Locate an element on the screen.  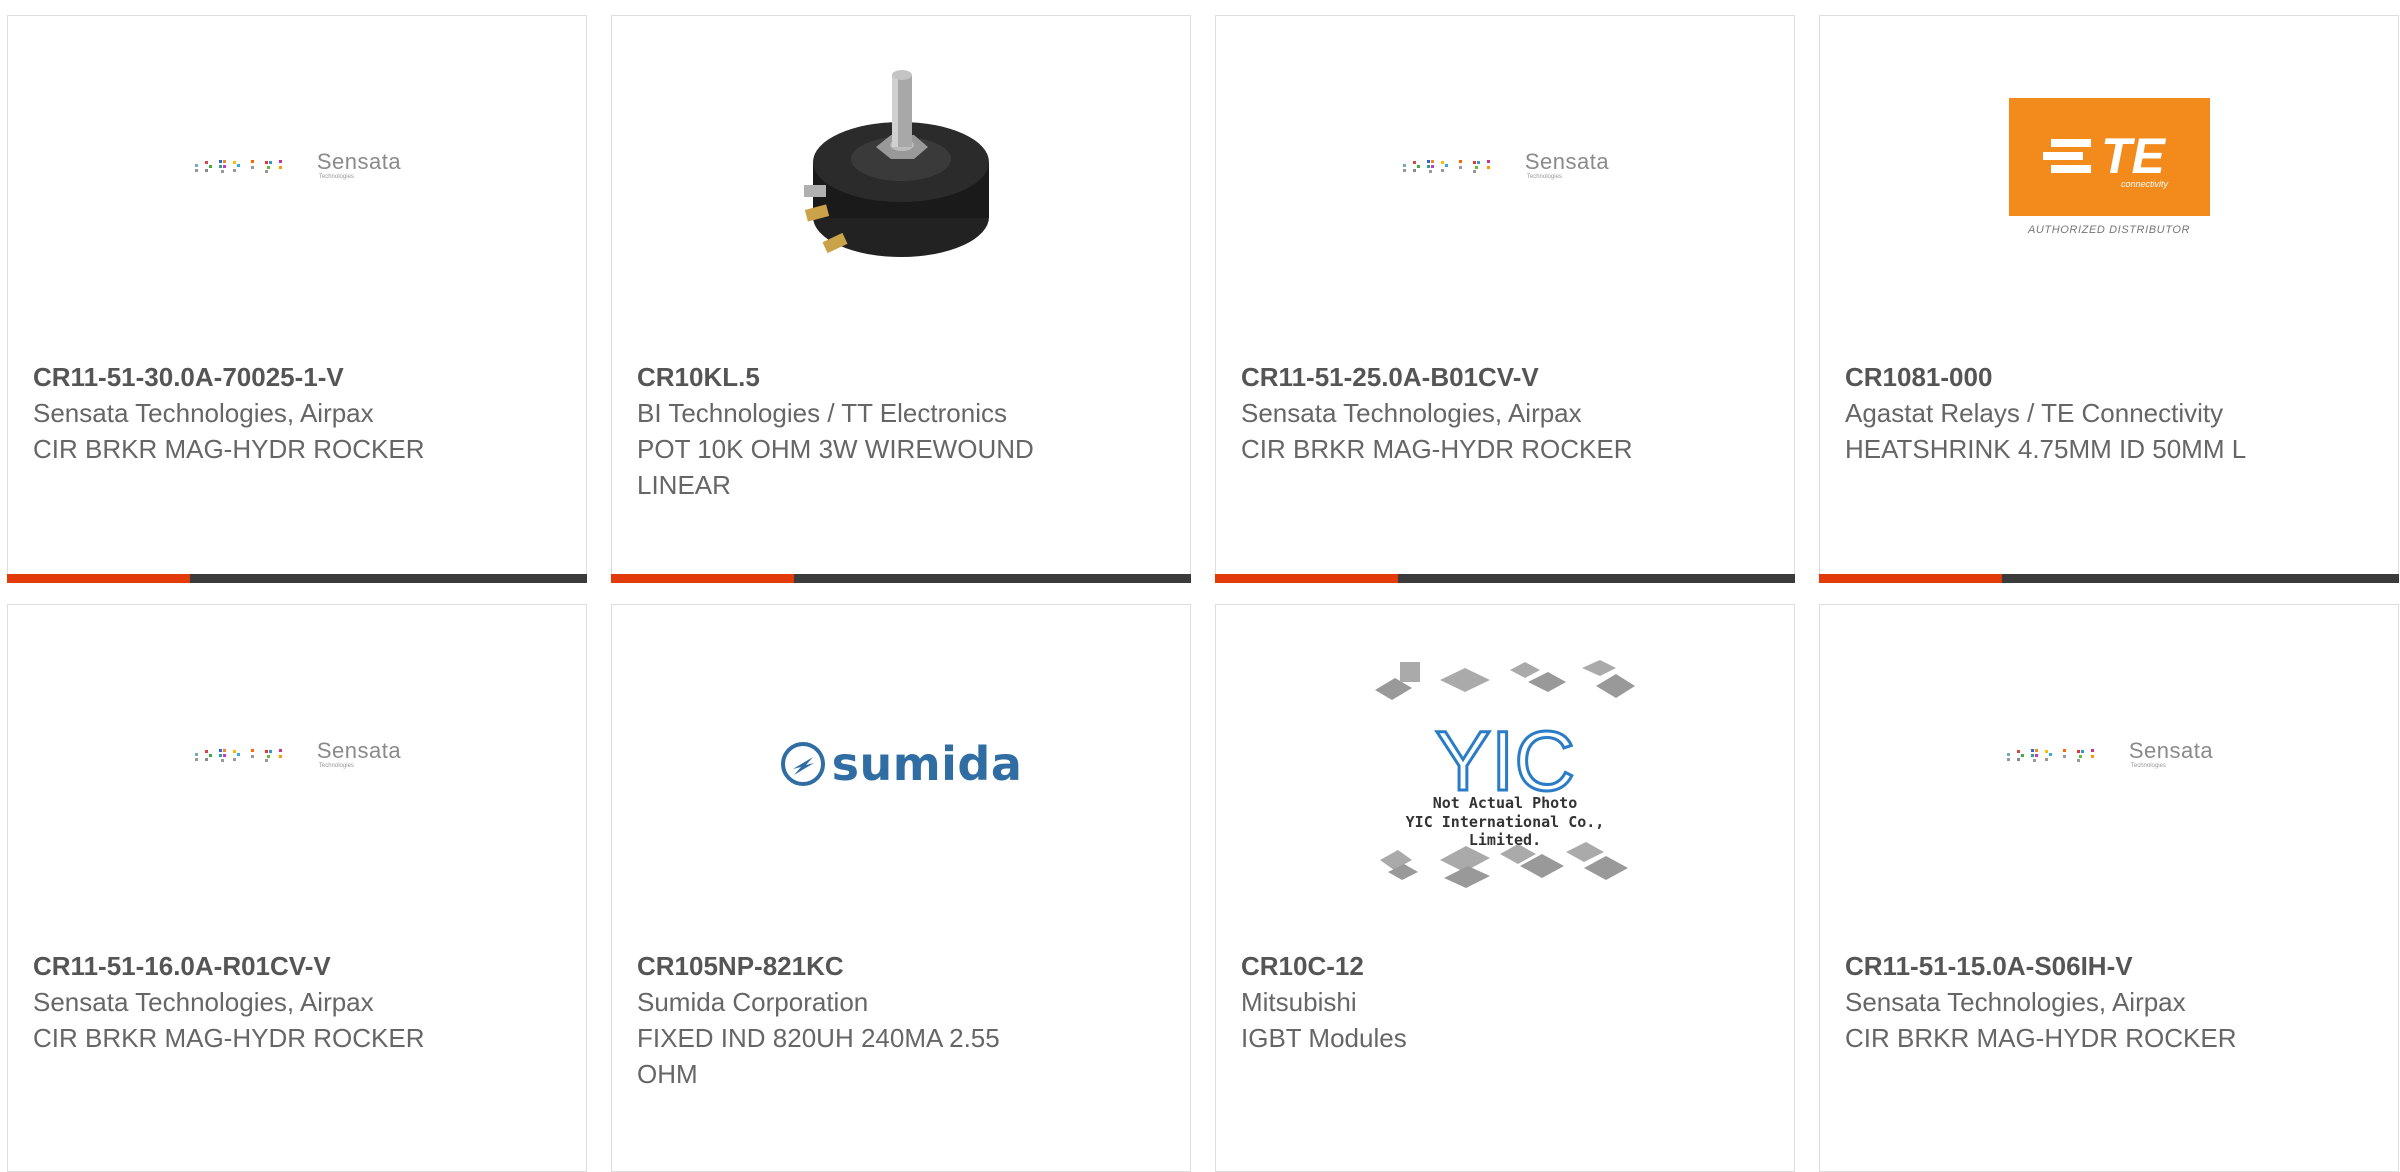
manufacturer: Mitsubishi is located at coordinates (1299, 1002).